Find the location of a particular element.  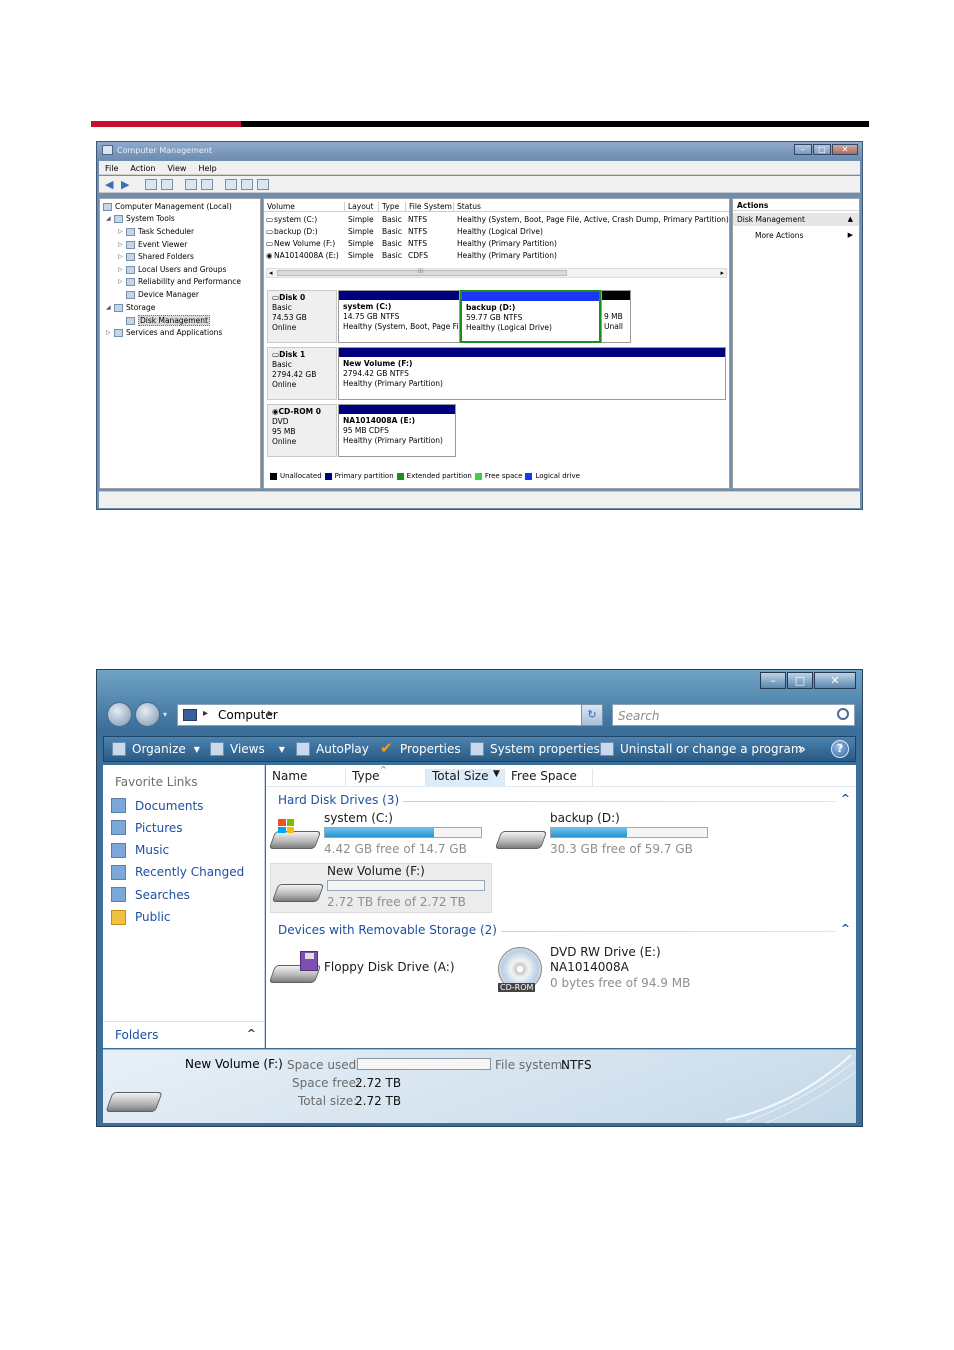

menu-file: File is located at coordinates (111, 167).